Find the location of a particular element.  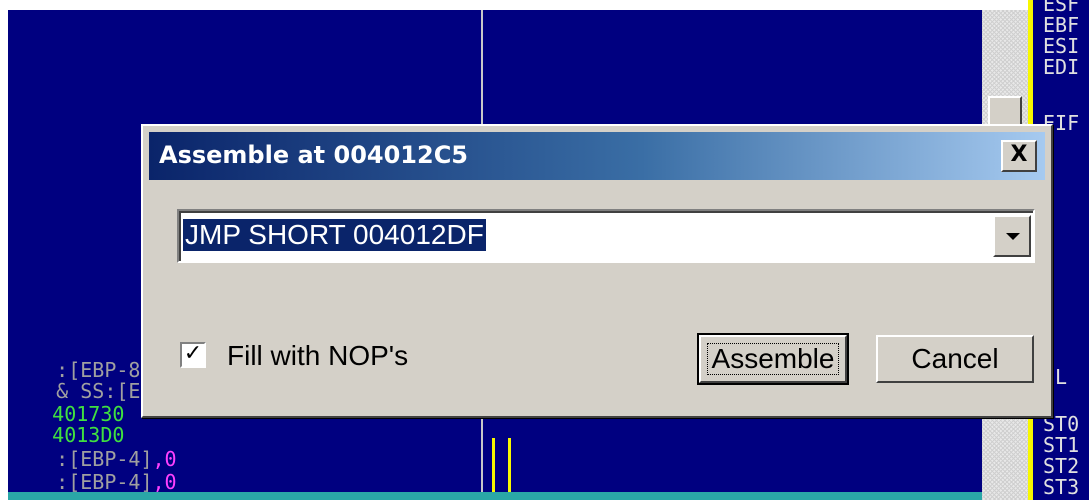

code-suffix: ,0 is located at coordinates (164, 482).